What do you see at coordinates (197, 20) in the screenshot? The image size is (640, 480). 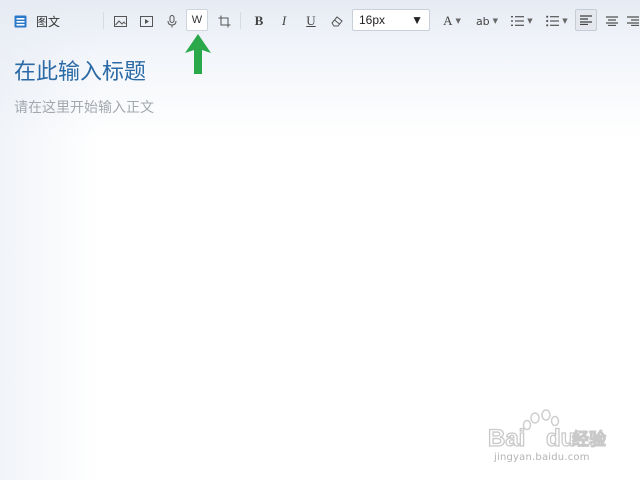 I see `import-word-button: W` at bounding box center [197, 20].